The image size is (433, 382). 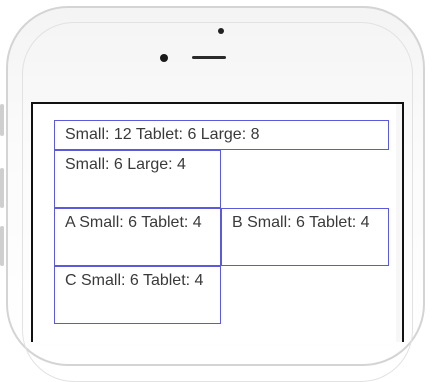 I want to click on cell-label: C Small: 6 Tablet: 4, so click(x=134, y=280).